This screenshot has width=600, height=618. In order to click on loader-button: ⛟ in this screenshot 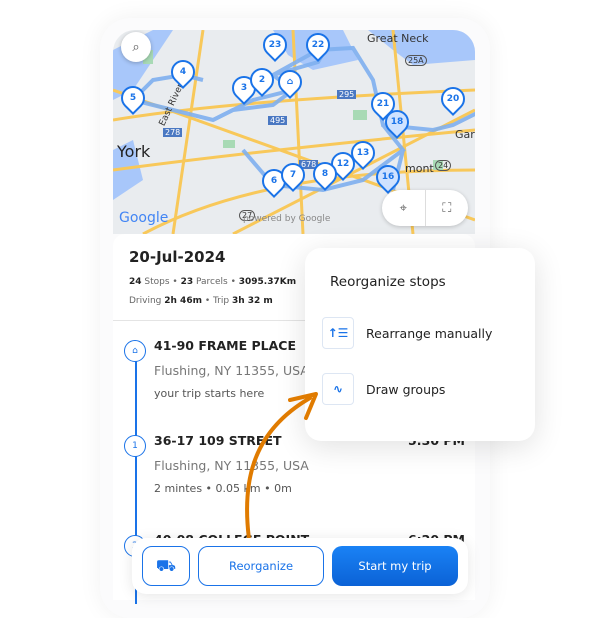, I will do `click(166, 566)`.